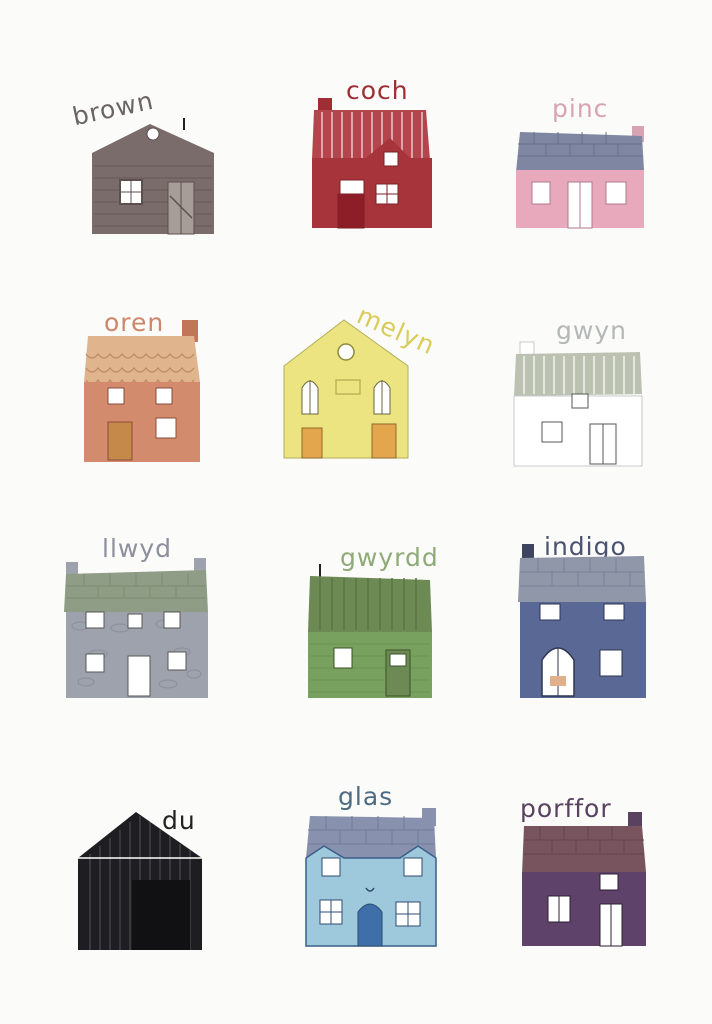  Describe the element at coordinates (371, 877) in the screenshot. I see `house-glas` at that location.